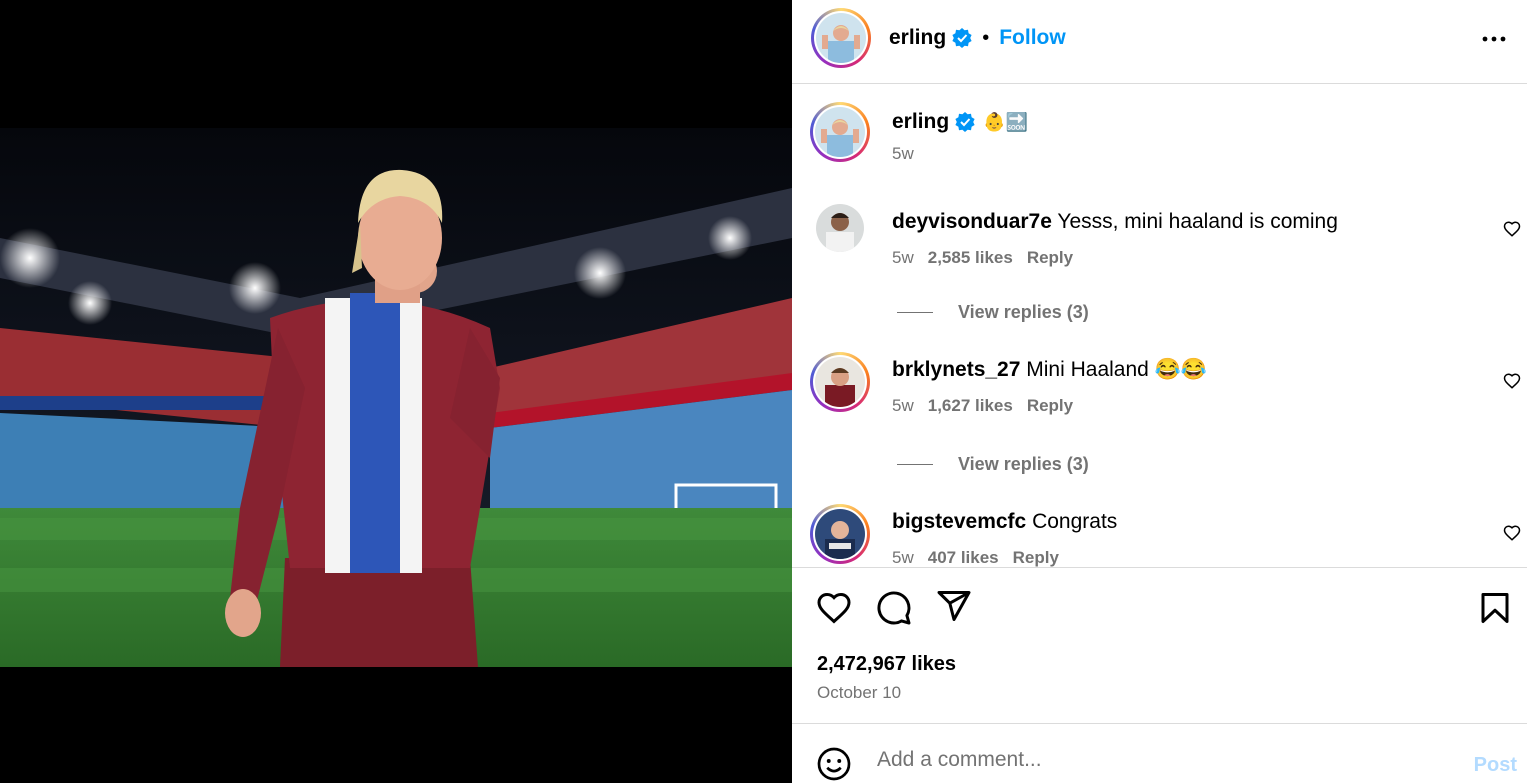 The width and height of the screenshot is (1527, 784). Describe the element at coordinates (956, 369) in the screenshot. I see `comment-author: brklynets_27` at that location.